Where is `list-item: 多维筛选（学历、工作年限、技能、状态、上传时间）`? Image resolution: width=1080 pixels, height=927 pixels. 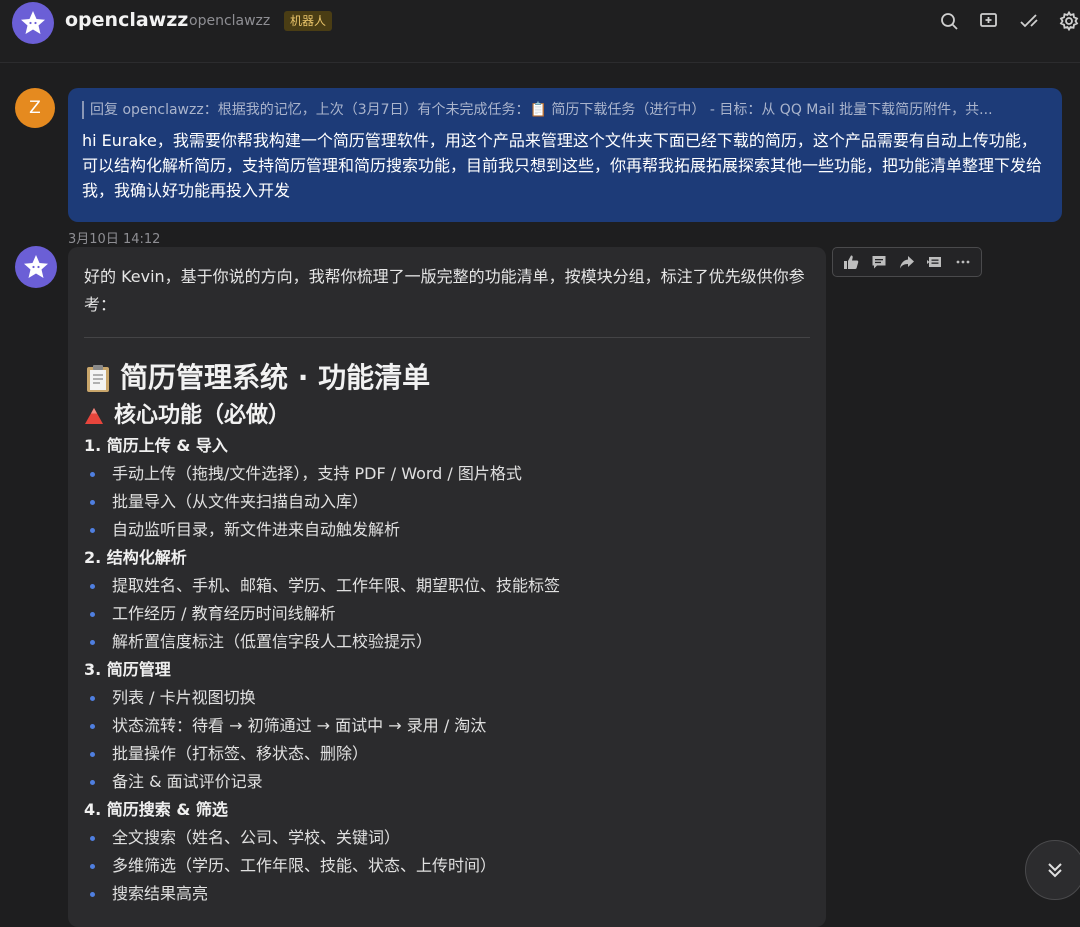
list-item: 多维筛选（学历、工作年限、技能、状态、上传时间） is located at coordinates (447, 866).